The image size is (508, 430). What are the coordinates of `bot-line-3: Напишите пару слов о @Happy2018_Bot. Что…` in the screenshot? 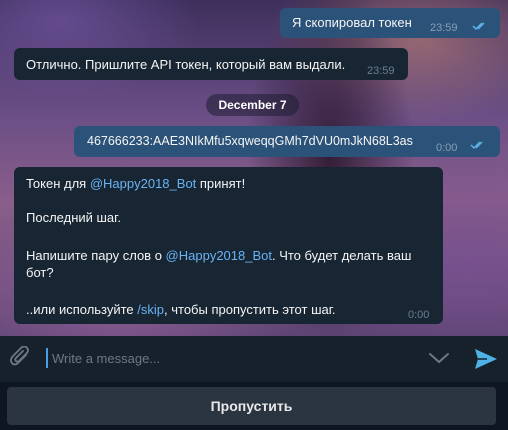 It's located at (219, 255).